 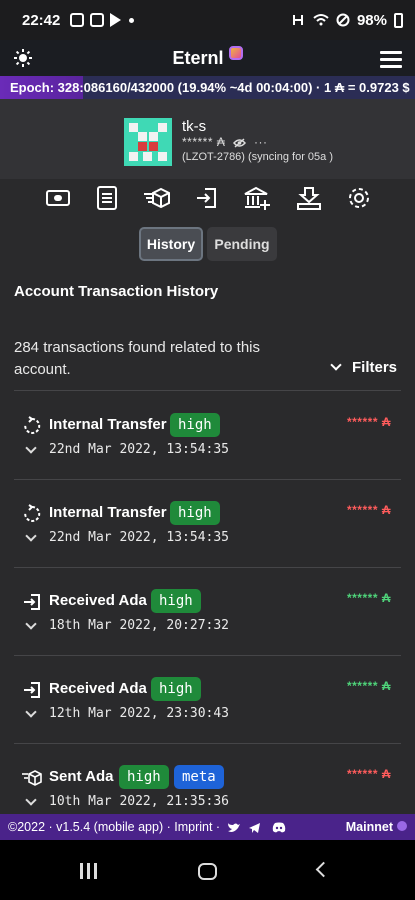 What do you see at coordinates (369, 827) in the screenshot?
I see `network-label: Mainnet` at bounding box center [369, 827].